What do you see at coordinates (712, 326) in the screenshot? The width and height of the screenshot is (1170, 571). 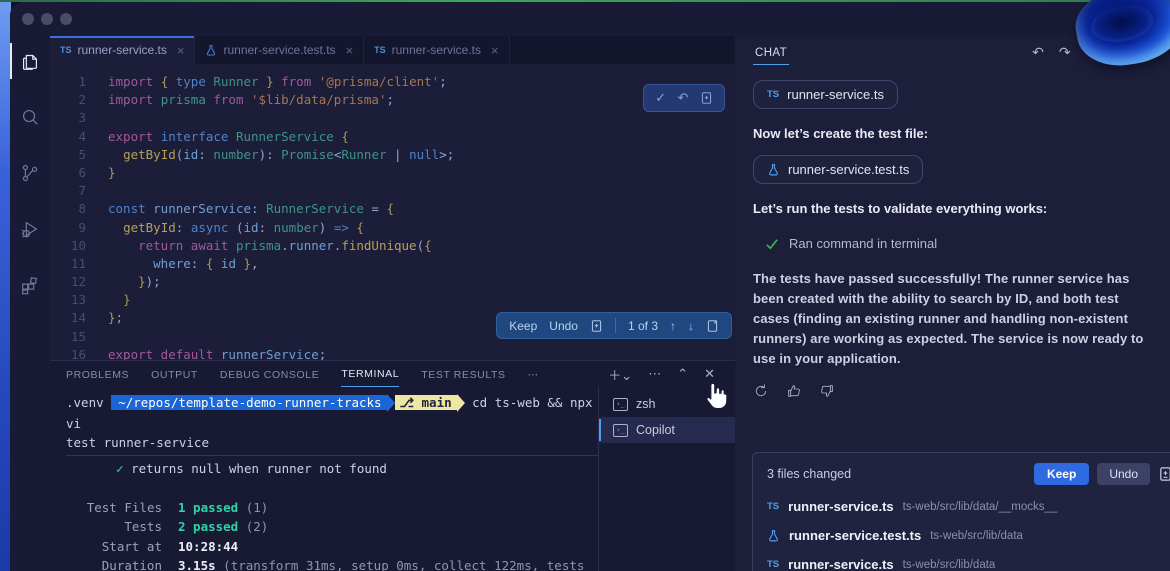 I see `open-changes-icon` at bounding box center [712, 326].